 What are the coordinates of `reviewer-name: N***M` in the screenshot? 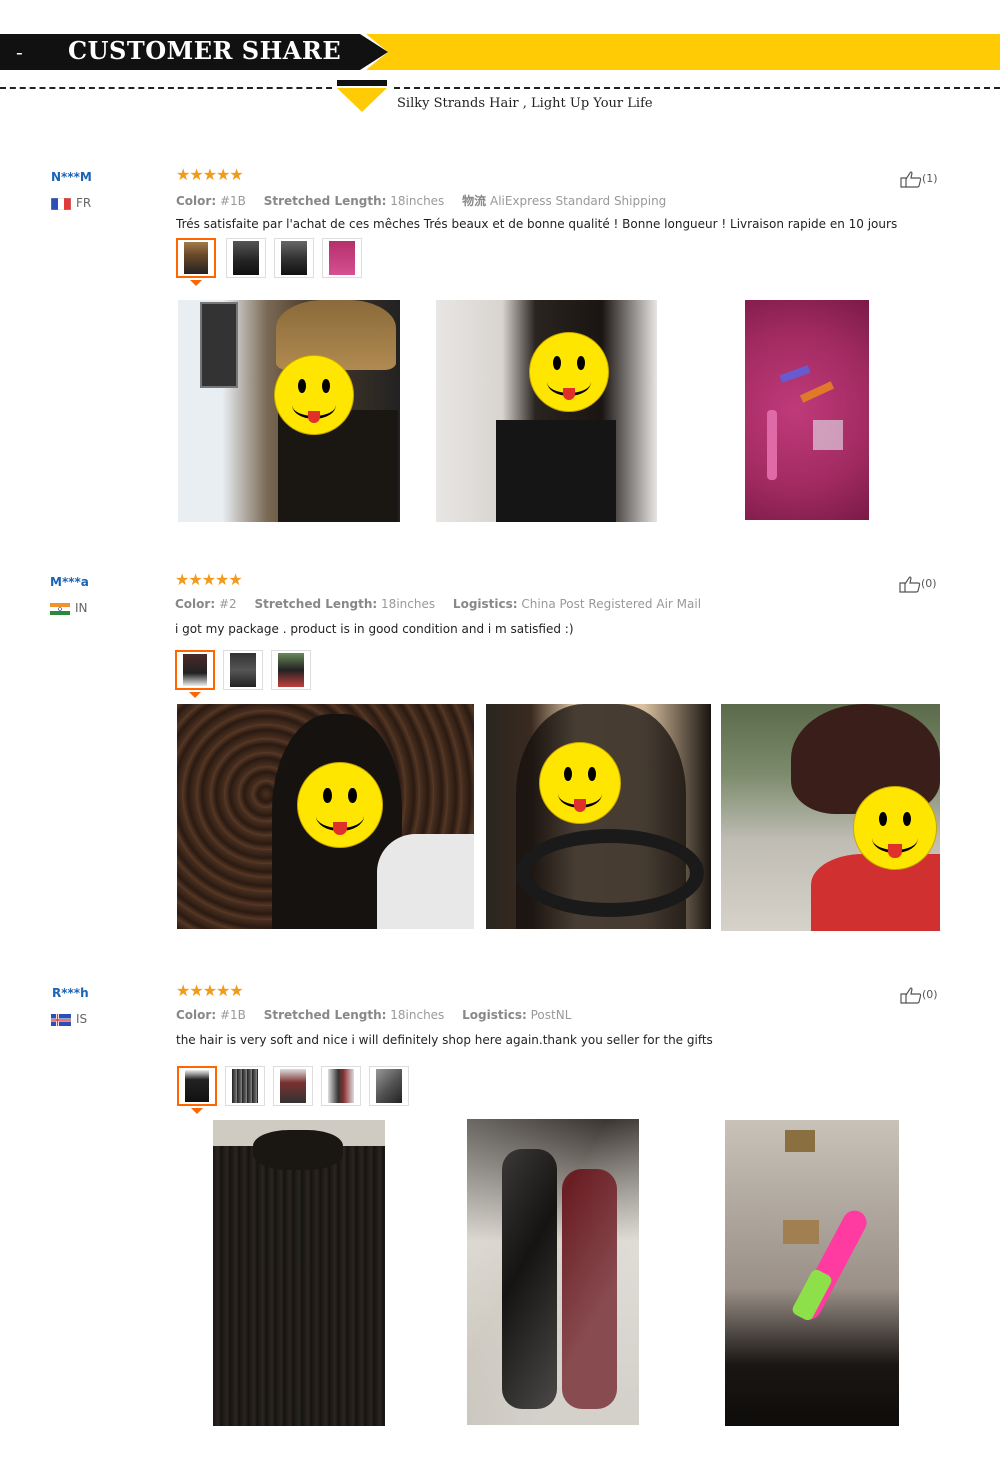 It's located at (71, 177).